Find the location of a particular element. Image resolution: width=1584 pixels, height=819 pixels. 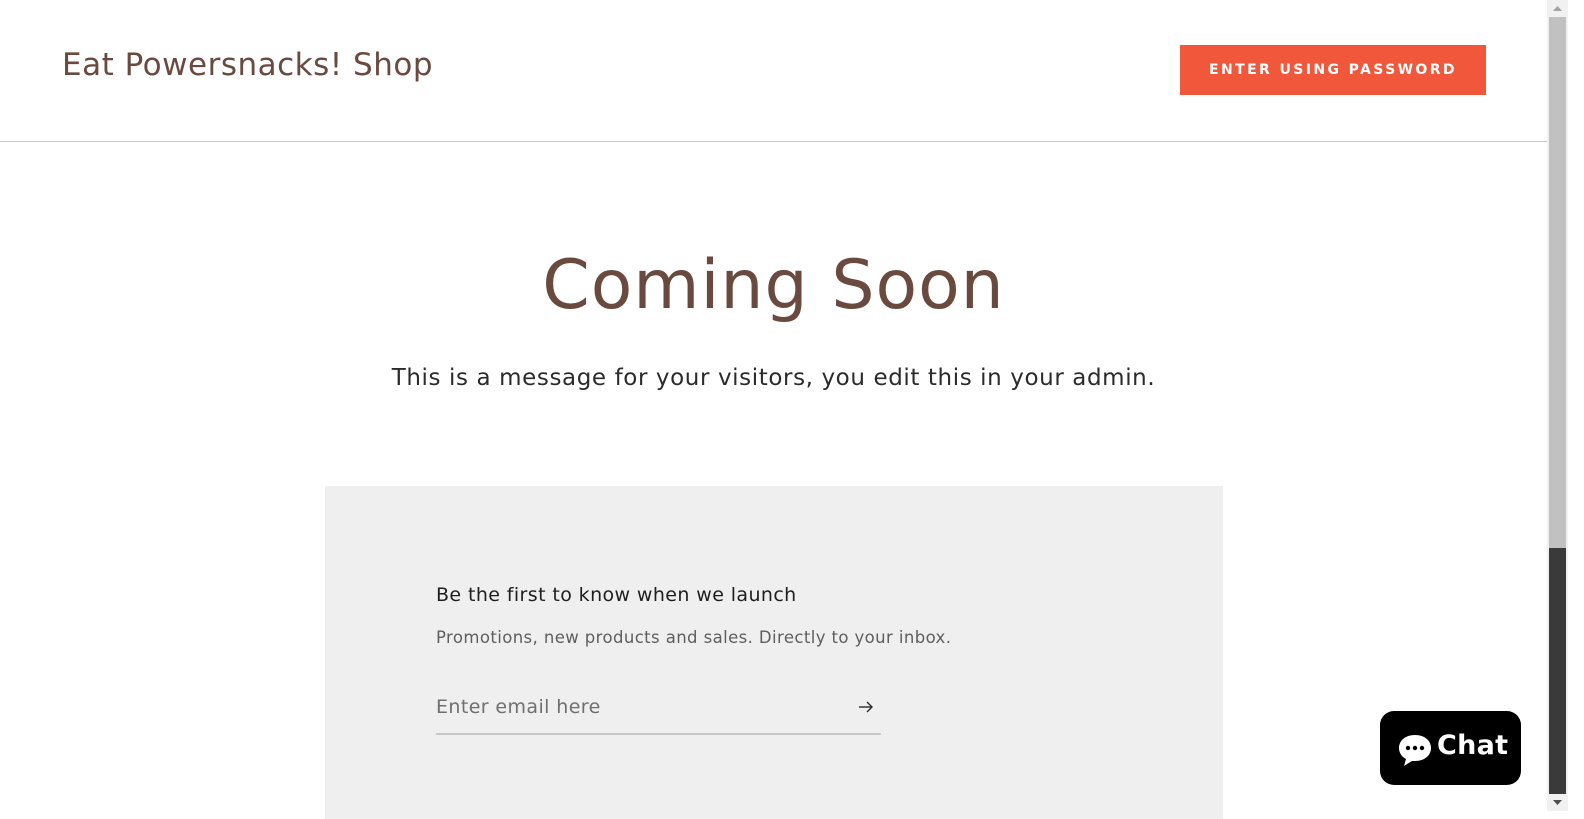

email-form is located at coordinates (658, 710).